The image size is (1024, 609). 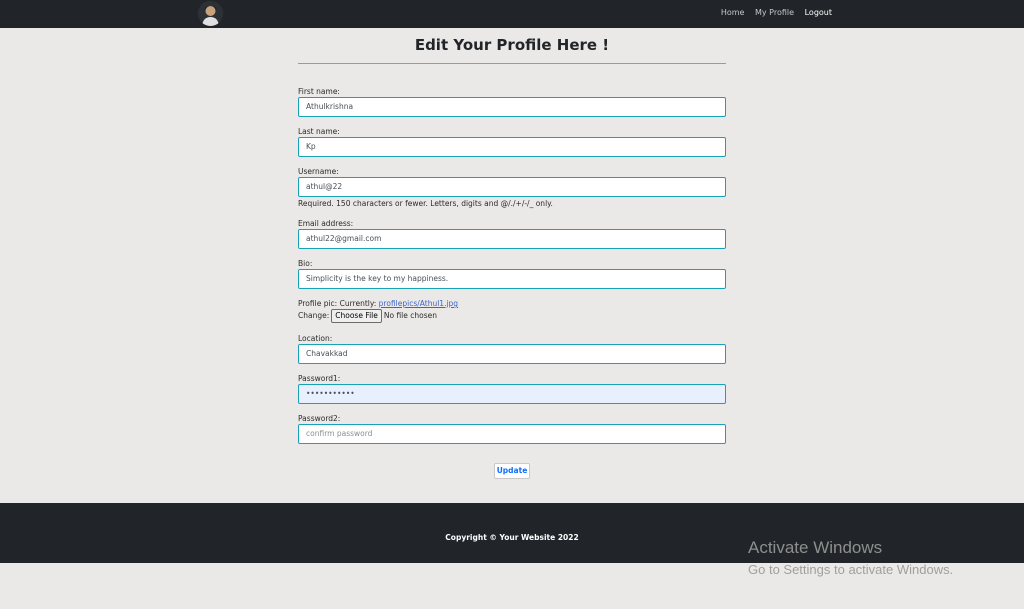 I want to click on profile-pic-label: Profile pic:, so click(x=318, y=303).